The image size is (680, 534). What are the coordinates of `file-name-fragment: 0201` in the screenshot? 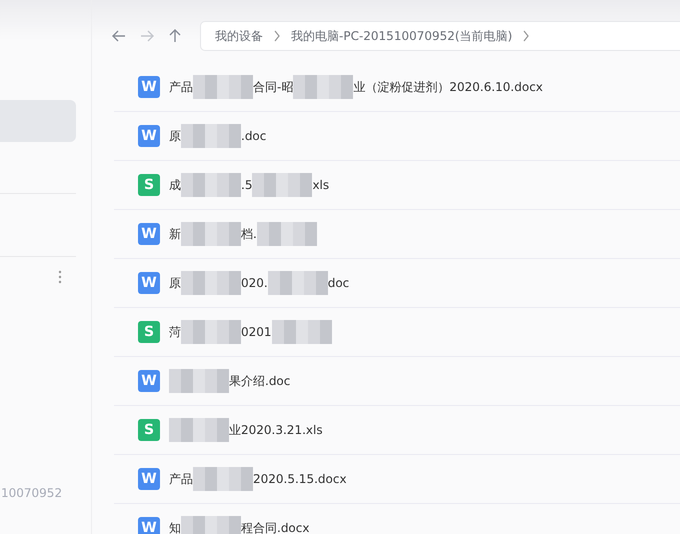 It's located at (256, 332).